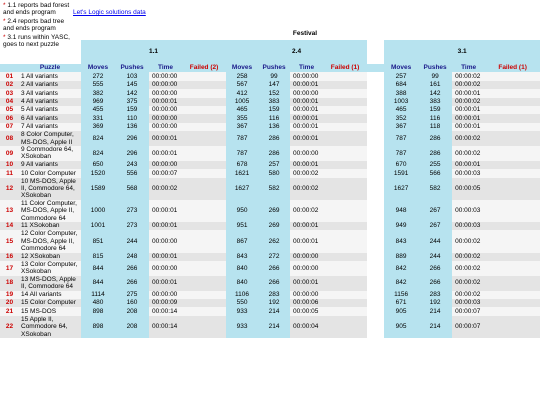  What do you see at coordinates (34, 25) in the screenshot?
I see `note-text: 2.4 reports bad tree and ends program` at bounding box center [34, 25].